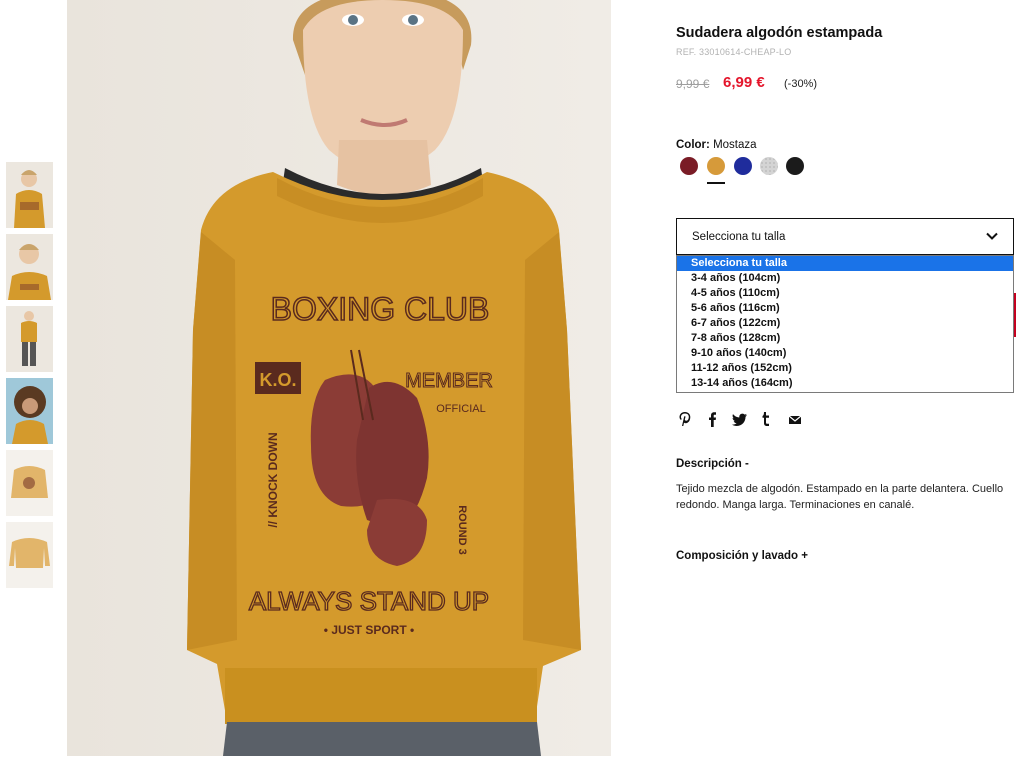 This screenshot has width=1018, height=762. I want to click on size-select-value: Selecciona tu talla, so click(739, 237).